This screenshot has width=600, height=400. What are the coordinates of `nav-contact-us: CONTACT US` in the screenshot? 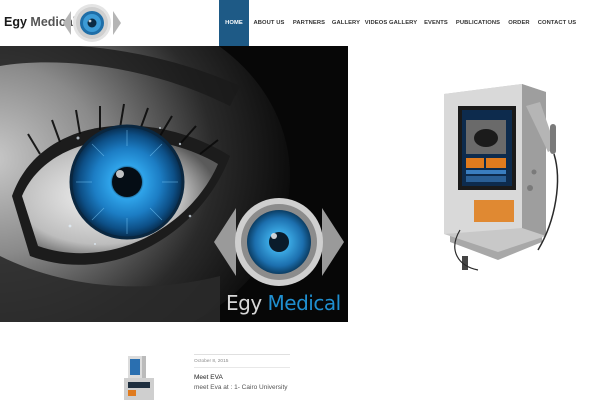 It's located at (557, 23).